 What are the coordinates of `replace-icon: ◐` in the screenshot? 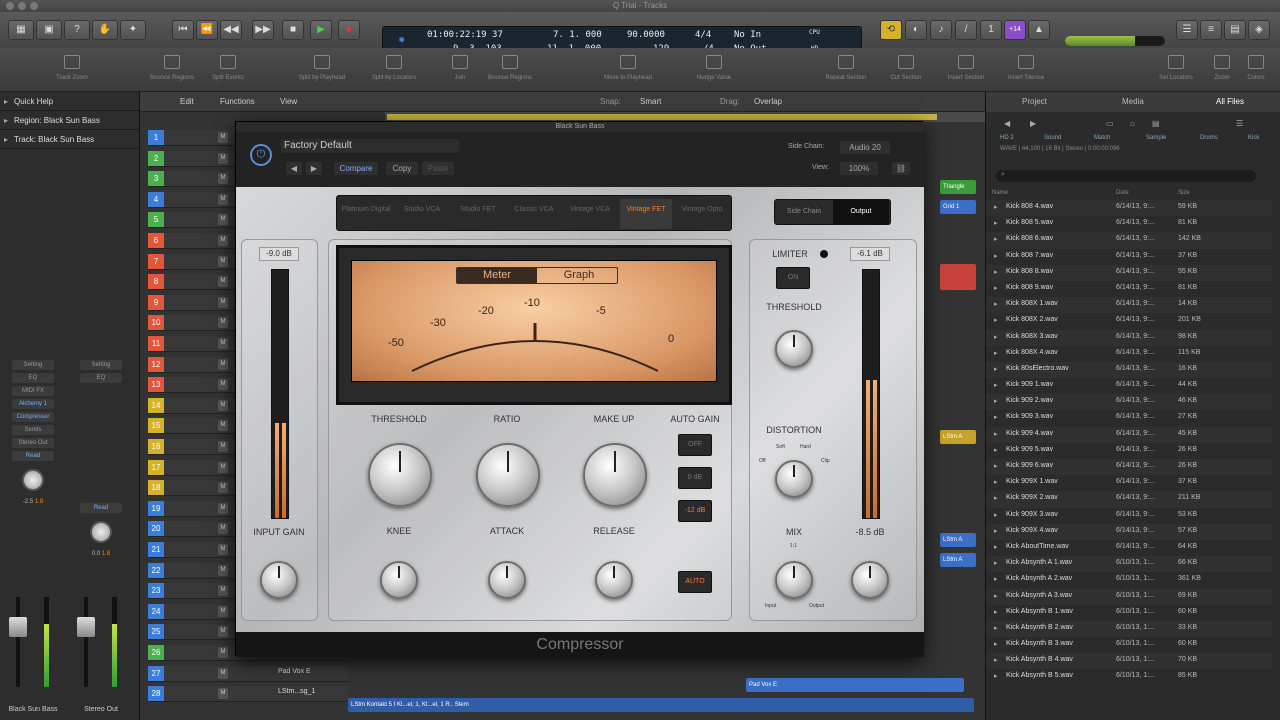 It's located at (916, 30).